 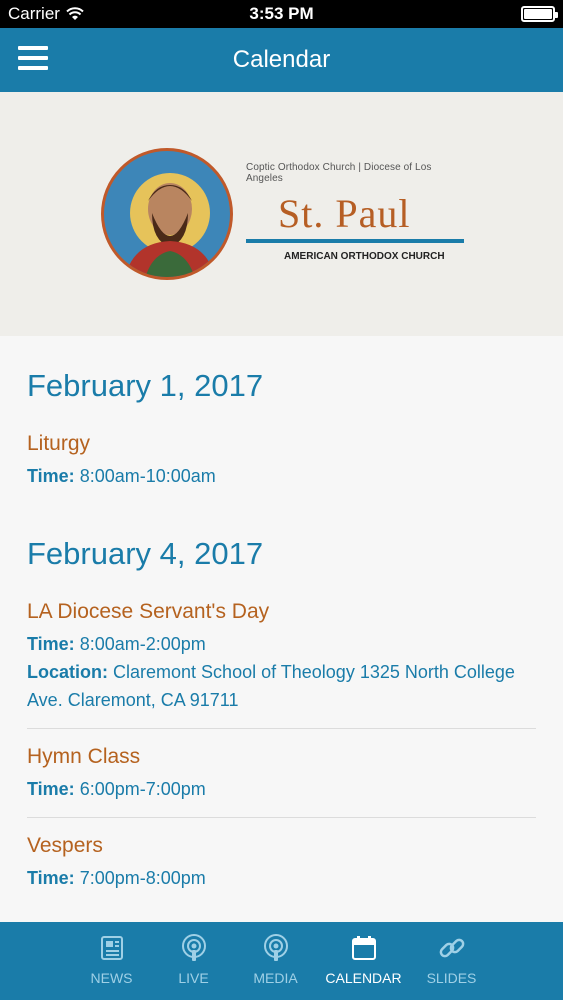 What do you see at coordinates (33, 59) in the screenshot?
I see `menu-button` at bounding box center [33, 59].